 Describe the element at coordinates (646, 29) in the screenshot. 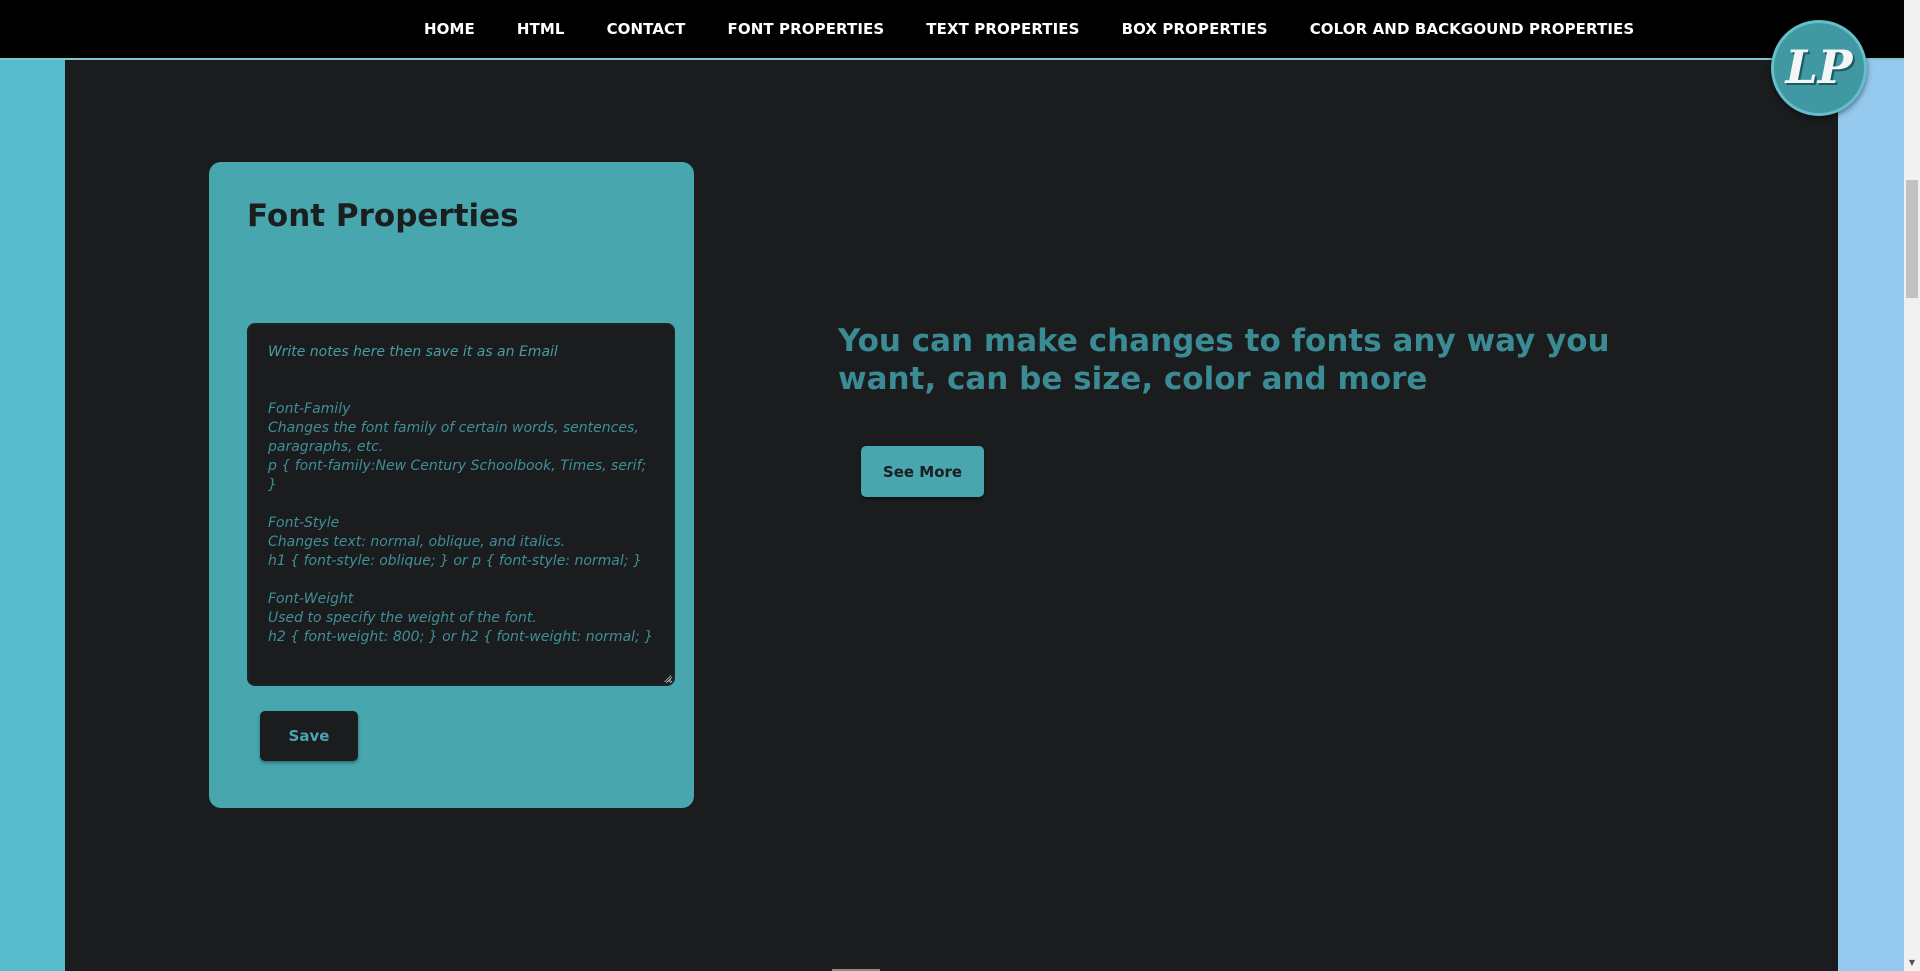

I see `nav-link-contact: CONTACT` at that location.